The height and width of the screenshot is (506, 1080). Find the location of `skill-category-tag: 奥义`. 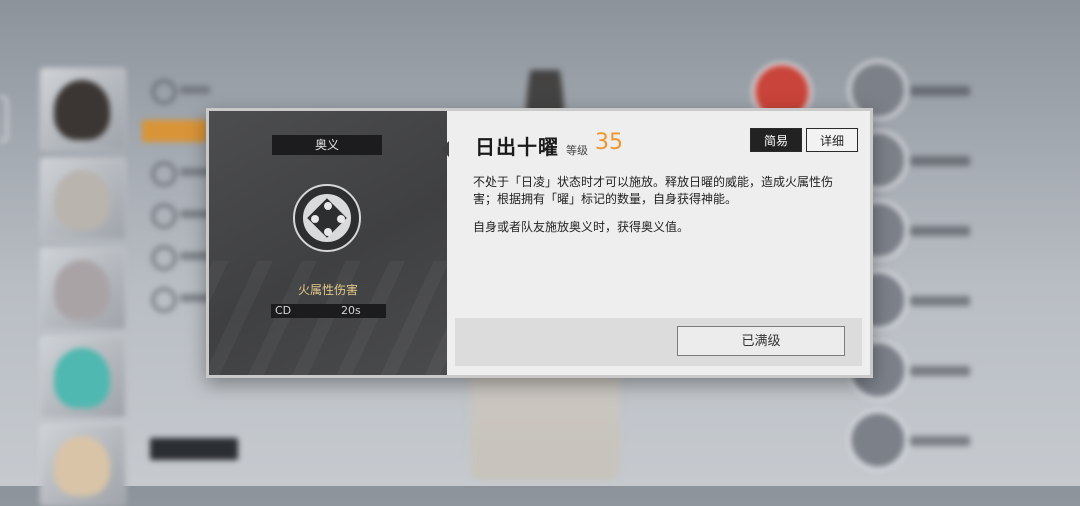

skill-category-tag: 奥义 is located at coordinates (327, 145).